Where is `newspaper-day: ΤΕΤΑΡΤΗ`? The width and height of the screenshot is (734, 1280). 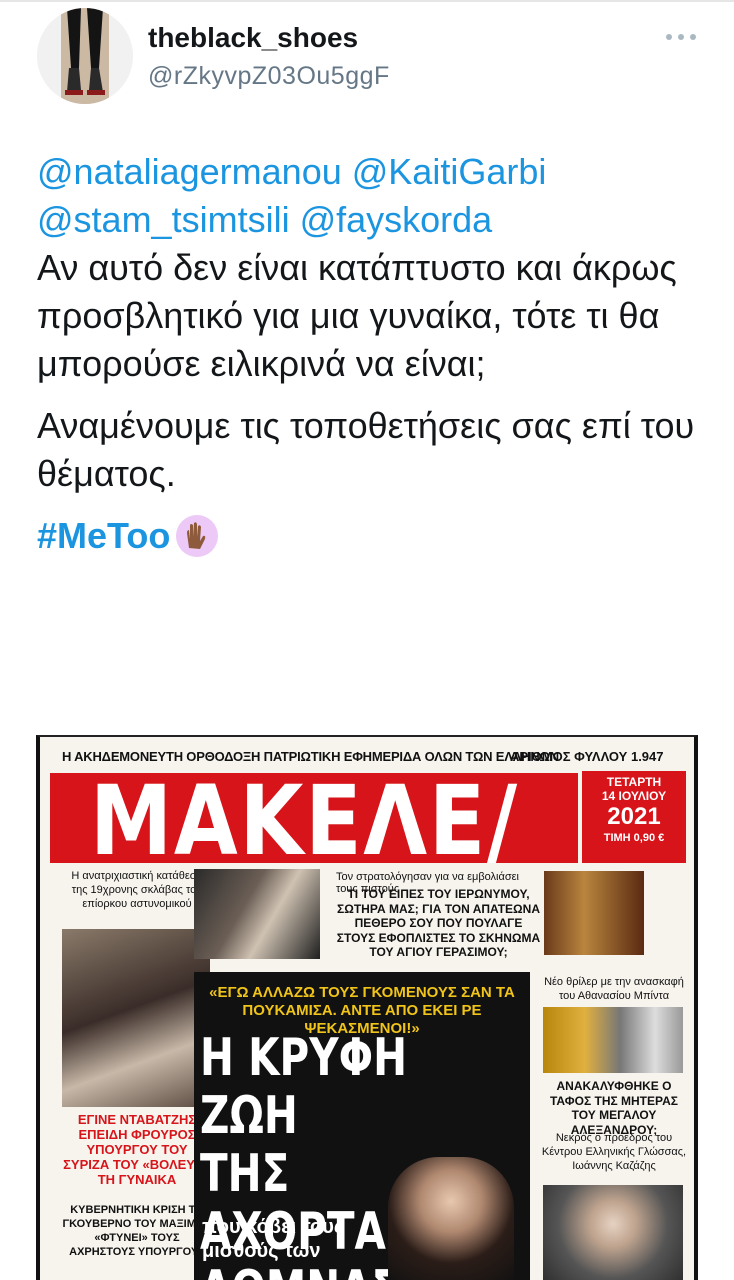 newspaper-day: ΤΕΤΑΡΤΗ is located at coordinates (634, 782).